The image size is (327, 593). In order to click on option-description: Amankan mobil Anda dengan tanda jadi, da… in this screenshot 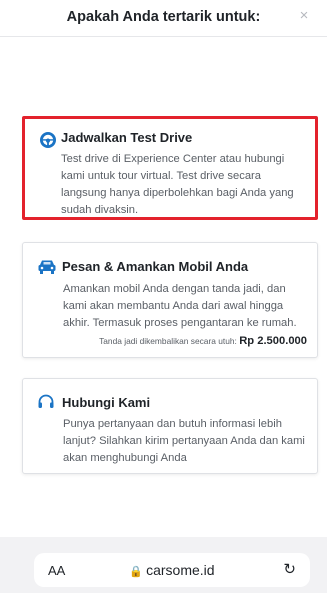, I will do `click(180, 306)`.